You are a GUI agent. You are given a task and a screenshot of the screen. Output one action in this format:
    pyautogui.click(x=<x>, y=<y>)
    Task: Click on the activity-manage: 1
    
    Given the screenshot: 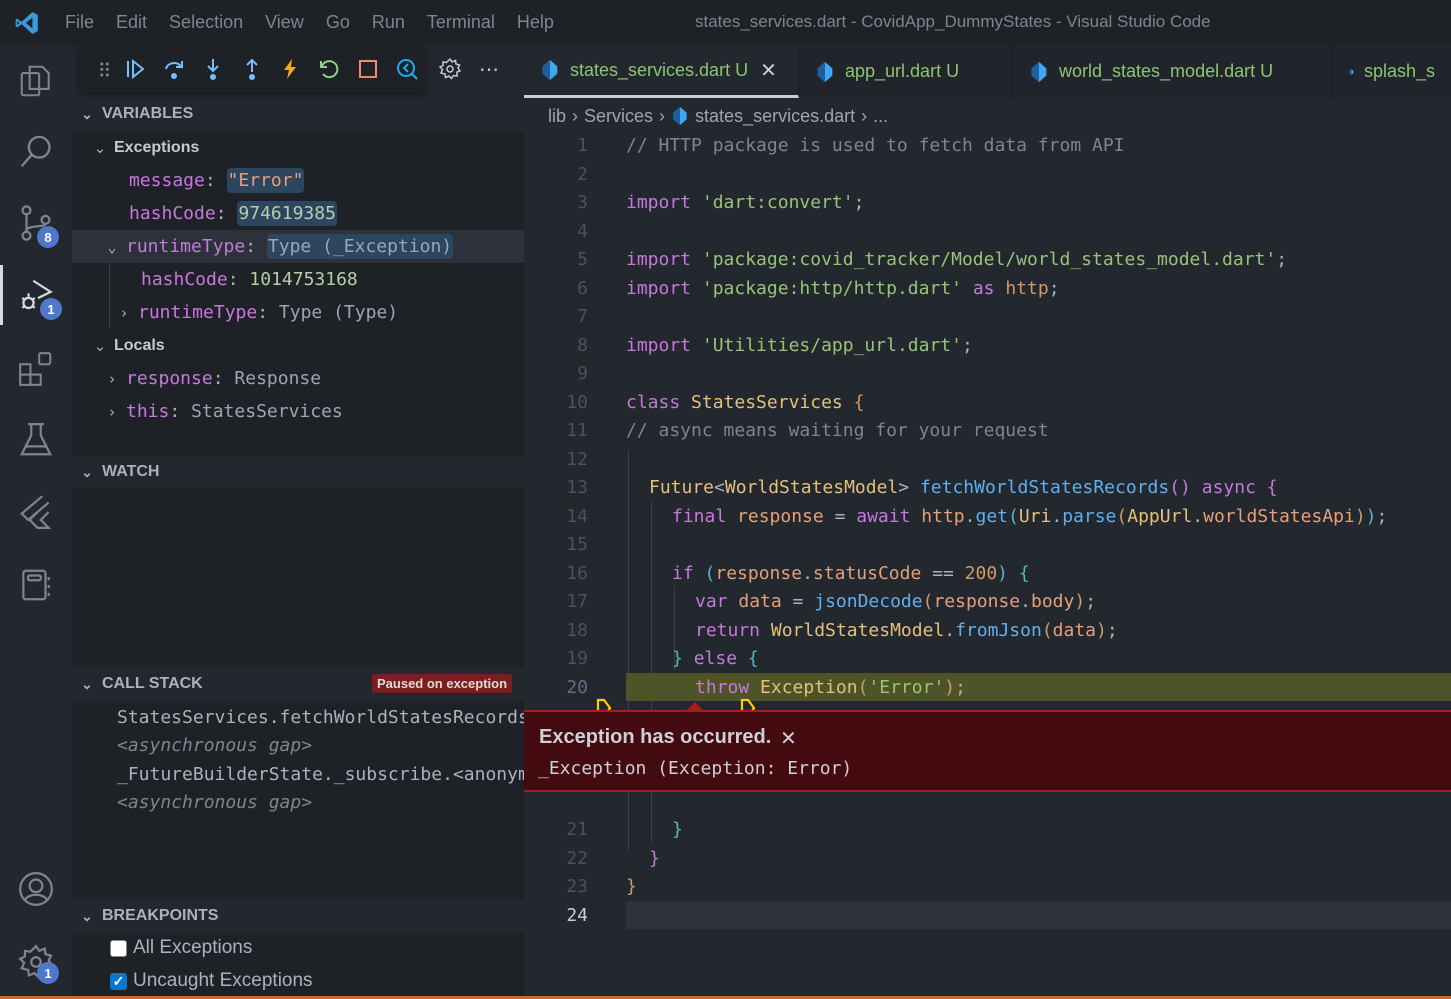 What is the action you would take?
    pyautogui.click(x=36, y=962)
    